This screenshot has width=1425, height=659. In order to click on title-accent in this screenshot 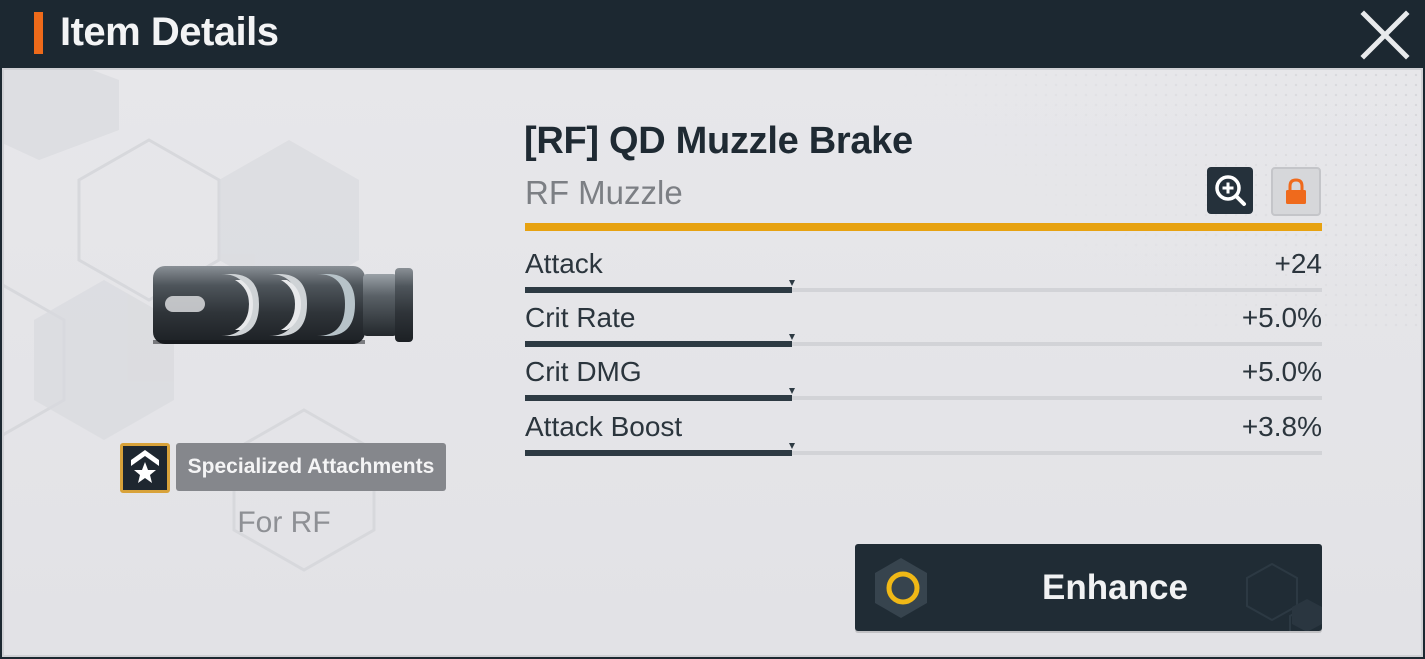, I will do `click(38, 33)`.